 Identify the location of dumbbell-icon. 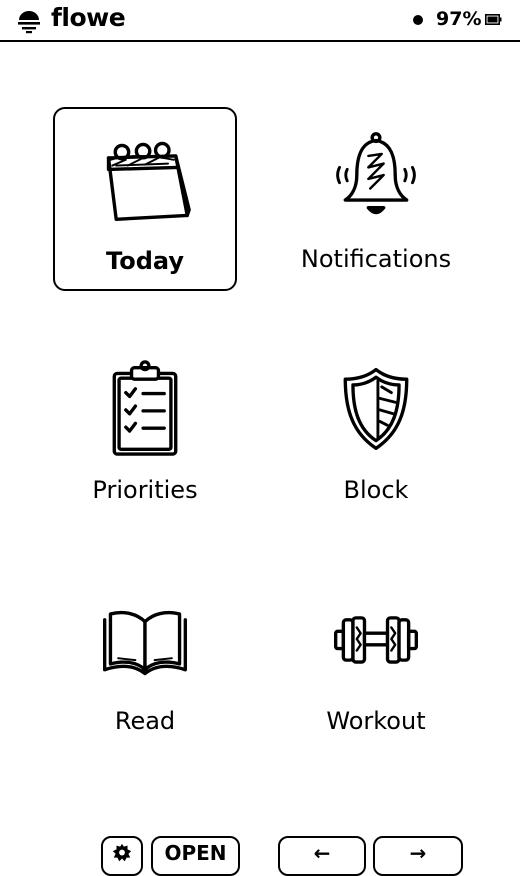
(376, 640).